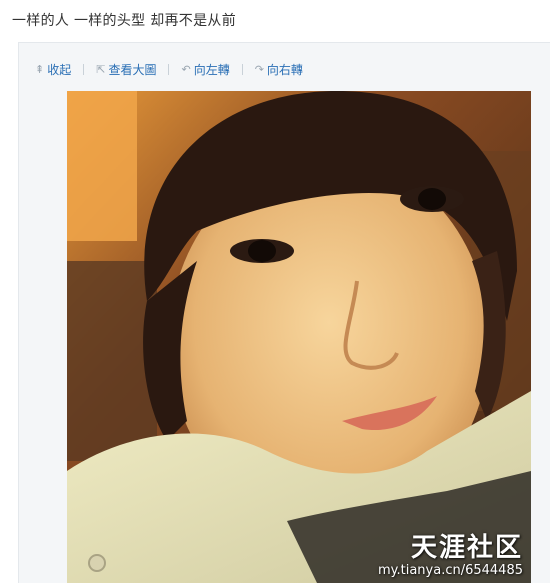  I want to click on view-large-label: 查看大圖, so click(132, 70).